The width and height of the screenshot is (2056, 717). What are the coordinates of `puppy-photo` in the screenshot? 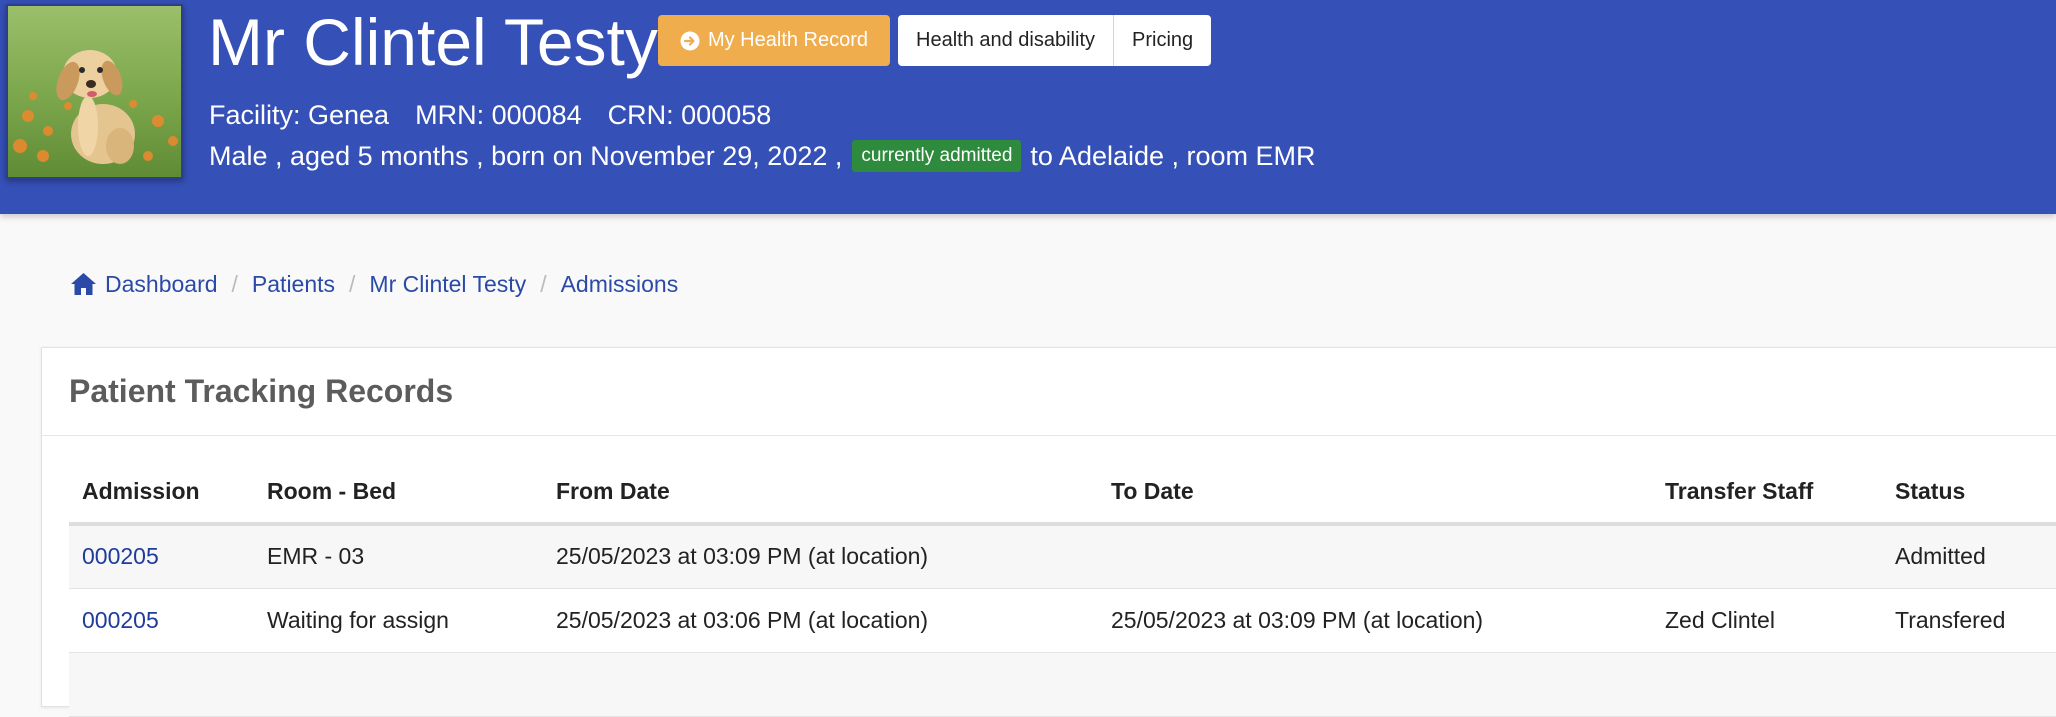 It's located at (94, 91).